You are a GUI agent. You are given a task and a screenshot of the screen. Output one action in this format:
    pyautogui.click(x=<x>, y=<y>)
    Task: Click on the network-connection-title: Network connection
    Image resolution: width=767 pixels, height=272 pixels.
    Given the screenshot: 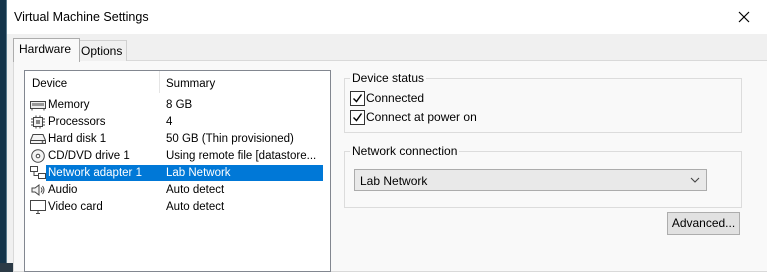 What is the action you would take?
    pyautogui.click(x=405, y=151)
    